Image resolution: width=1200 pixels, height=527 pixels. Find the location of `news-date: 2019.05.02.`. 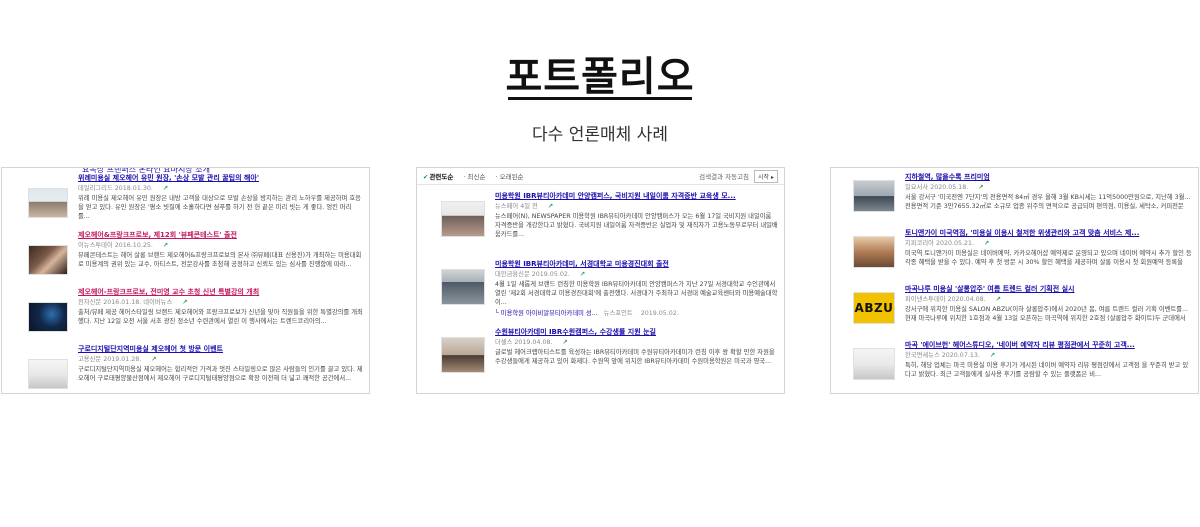

news-date: 2019.05.02. is located at coordinates (550, 274).